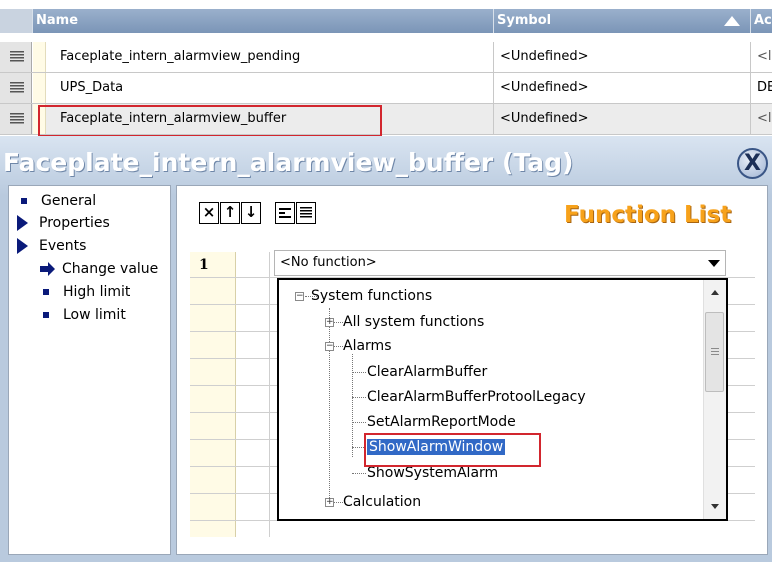  Describe the element at coordinates (328, 262) in the screenshot. I see `function-select-value: <No function>` at that location.